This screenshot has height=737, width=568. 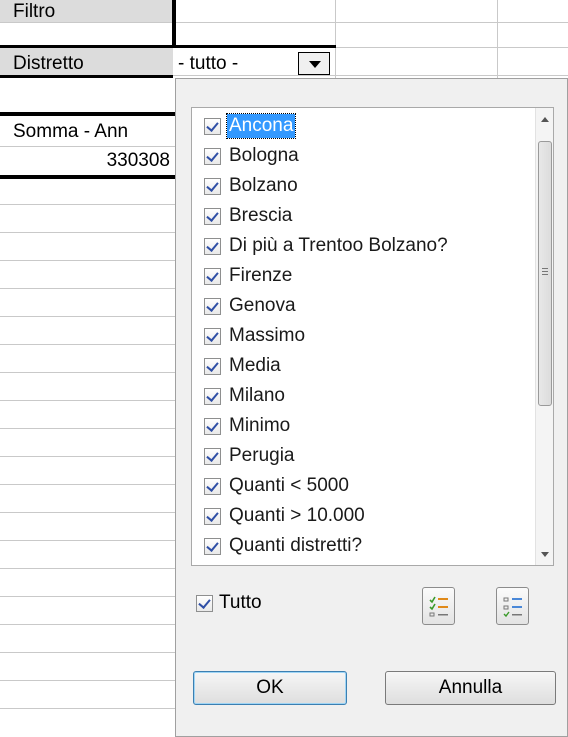 I want to click on list-item: Genova, so click(x=364, y=306).